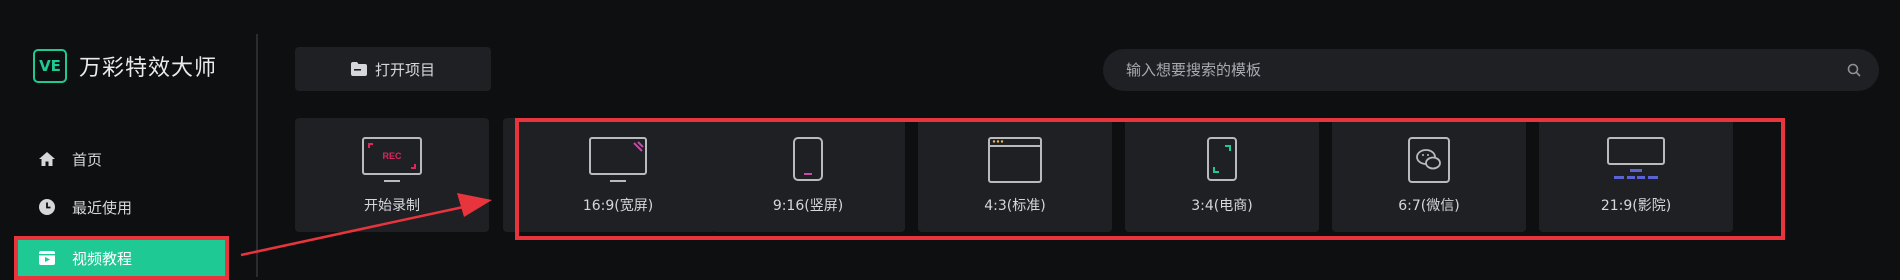  What do you see at coordinates (392, 206) in the screenshot?
I see `card-label: 开始录制` at bounding box center [392, 206].